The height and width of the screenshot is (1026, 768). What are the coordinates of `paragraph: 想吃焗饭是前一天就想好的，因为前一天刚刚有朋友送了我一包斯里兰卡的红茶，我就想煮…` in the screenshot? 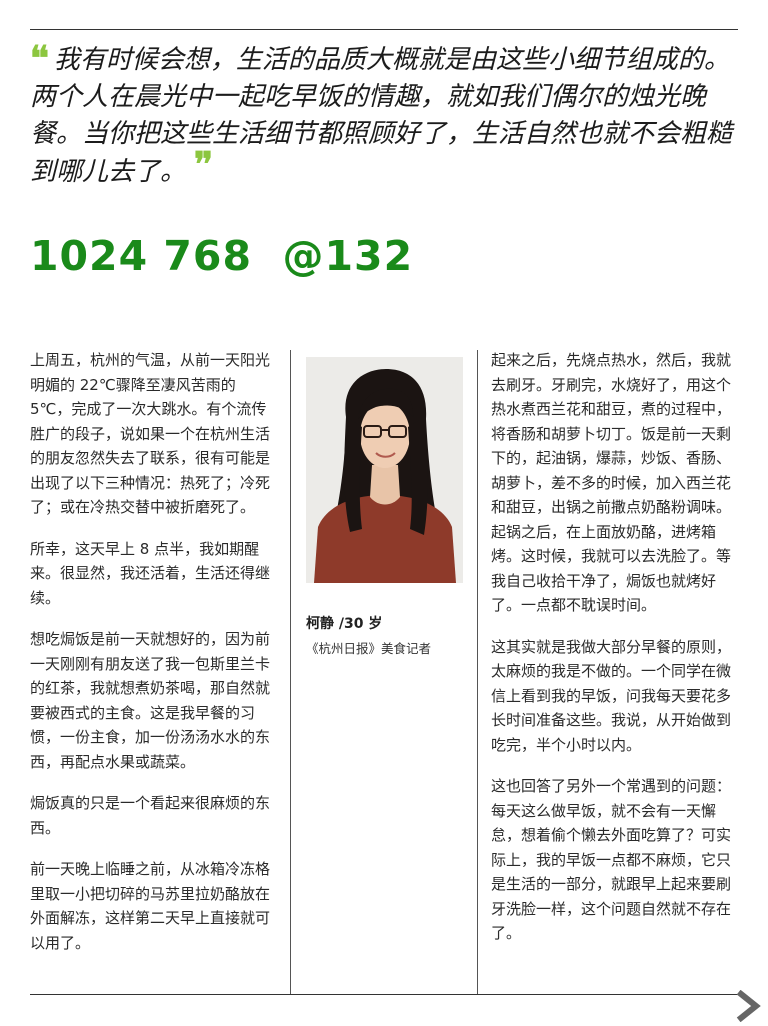 It's located at (150, 700).